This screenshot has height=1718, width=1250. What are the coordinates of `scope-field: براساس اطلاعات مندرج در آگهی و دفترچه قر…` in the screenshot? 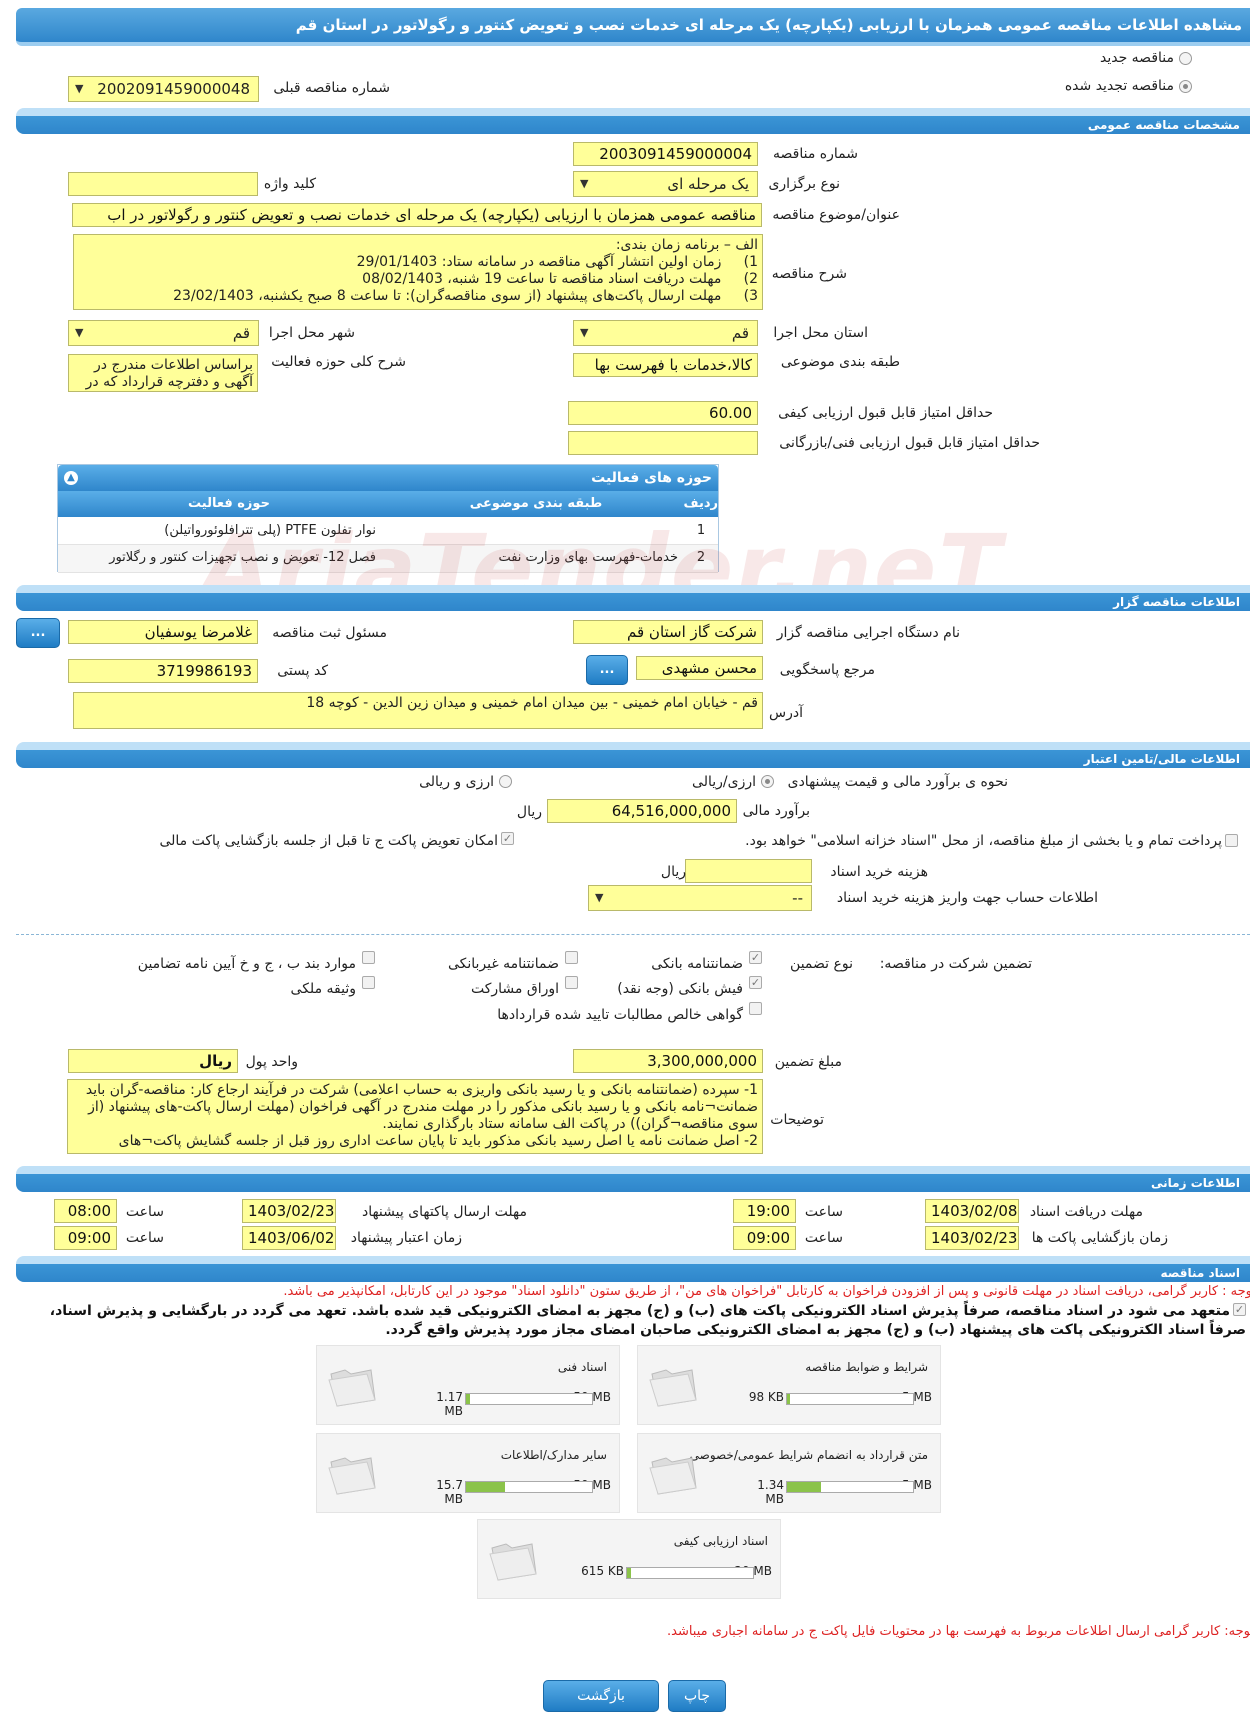 It's located at (163, 373).